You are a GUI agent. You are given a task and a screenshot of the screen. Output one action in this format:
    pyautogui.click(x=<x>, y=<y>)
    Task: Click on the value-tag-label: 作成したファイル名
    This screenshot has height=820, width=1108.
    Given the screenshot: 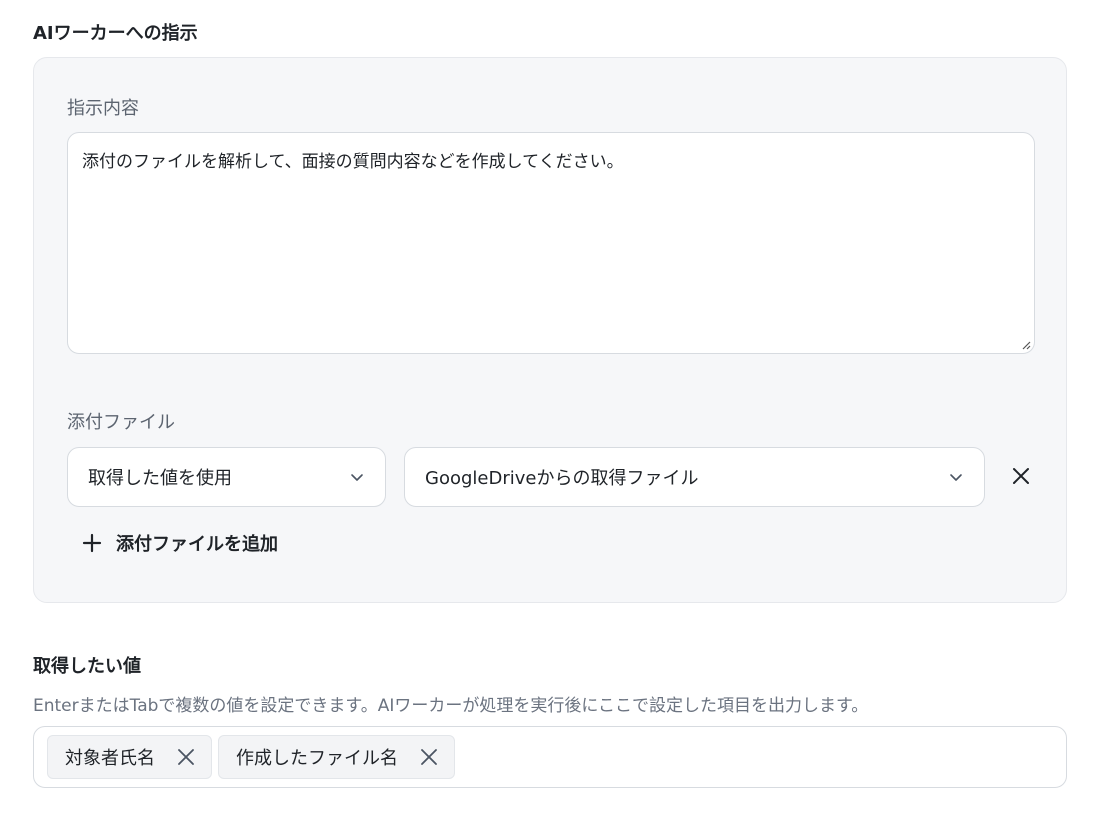 What is the action you would take?
    pyautogui.click(x=317, y=758)
    